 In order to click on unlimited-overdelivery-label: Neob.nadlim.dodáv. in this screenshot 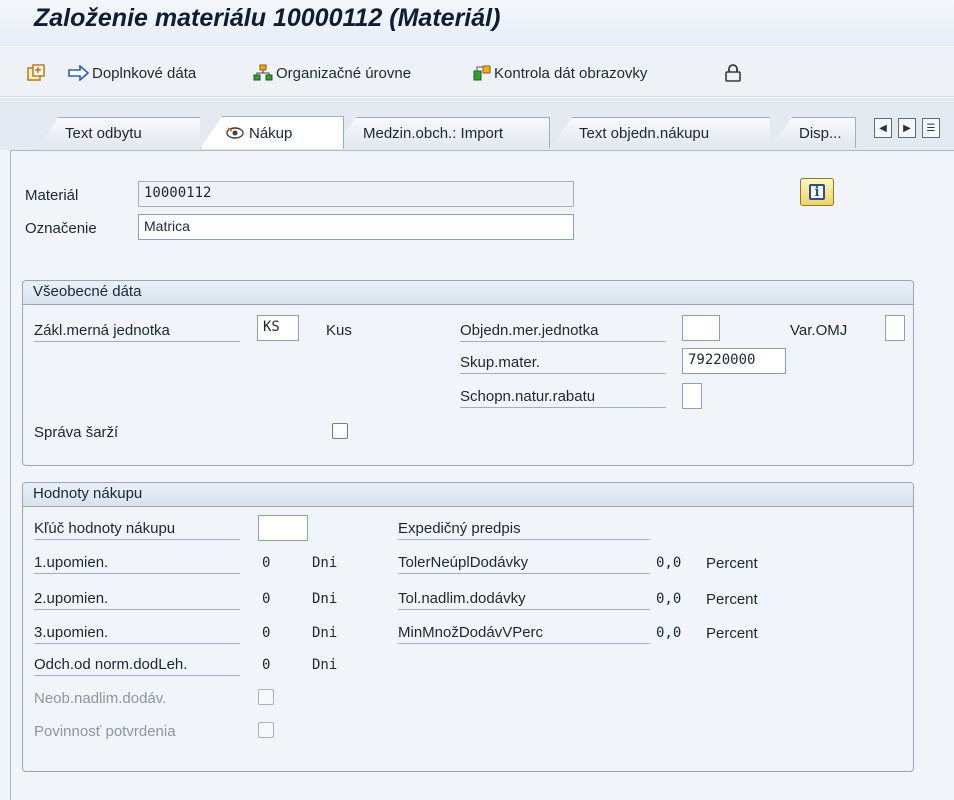, I will do `click(100, 698)`.